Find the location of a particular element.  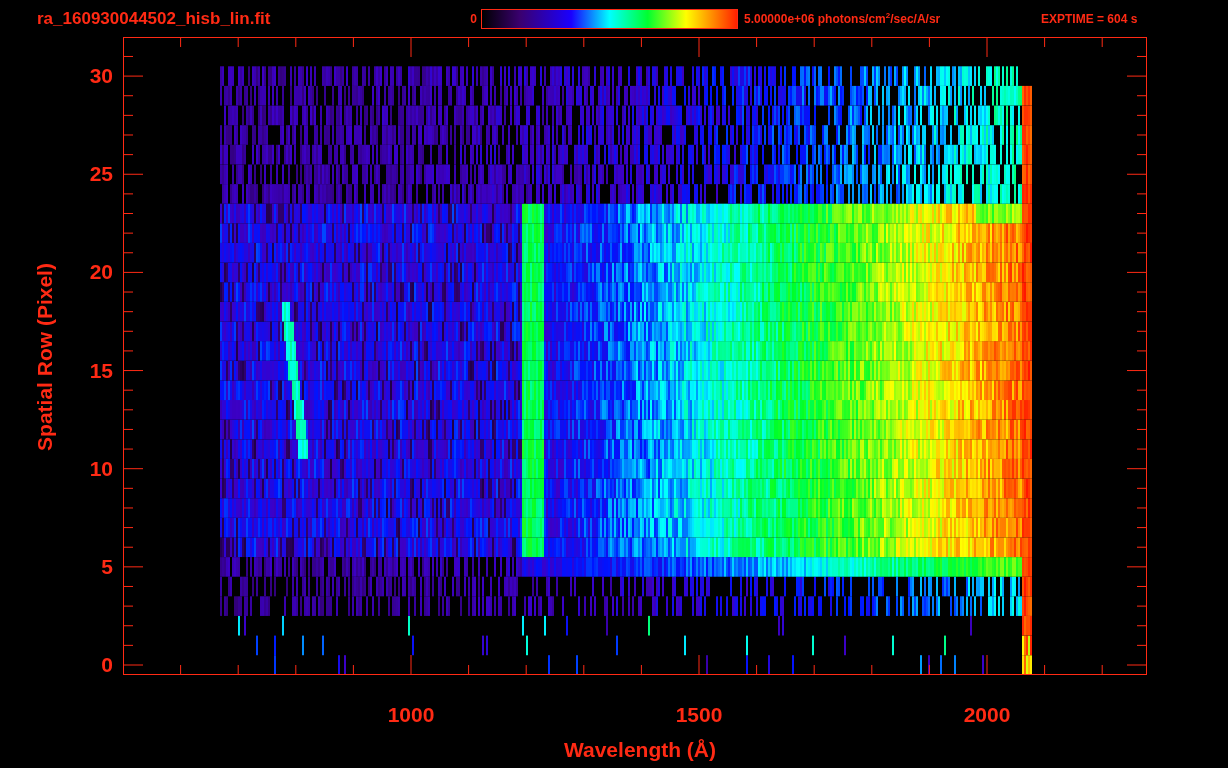

y-tick-label: 25 is located at coordinates (101, 174).